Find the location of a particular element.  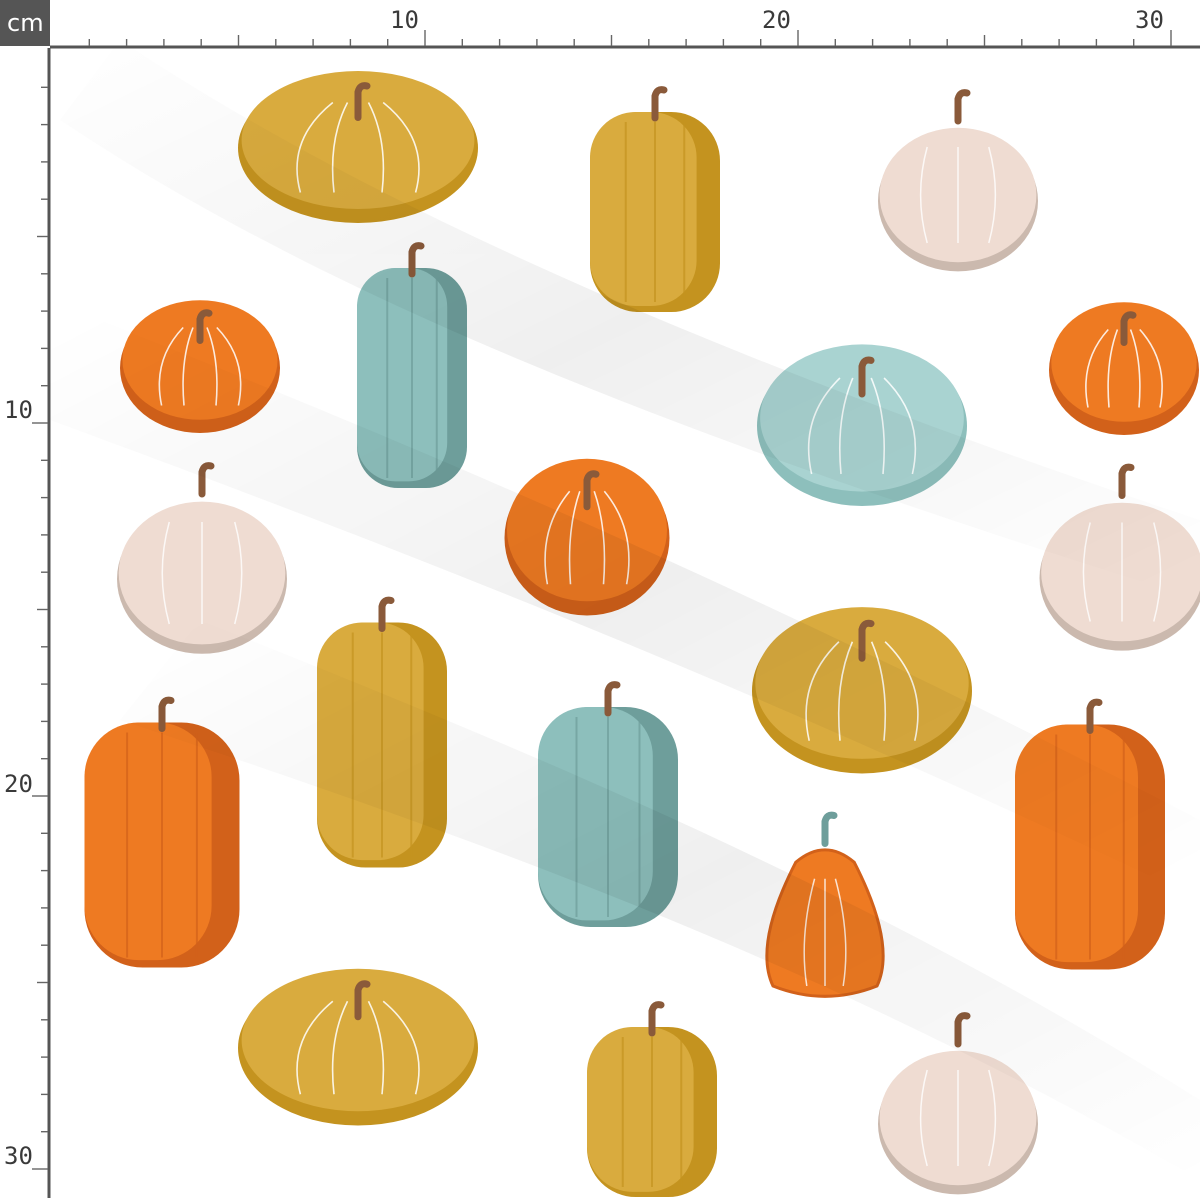

left-ruler-label-20: 20 is located at coordinates (18, 784).